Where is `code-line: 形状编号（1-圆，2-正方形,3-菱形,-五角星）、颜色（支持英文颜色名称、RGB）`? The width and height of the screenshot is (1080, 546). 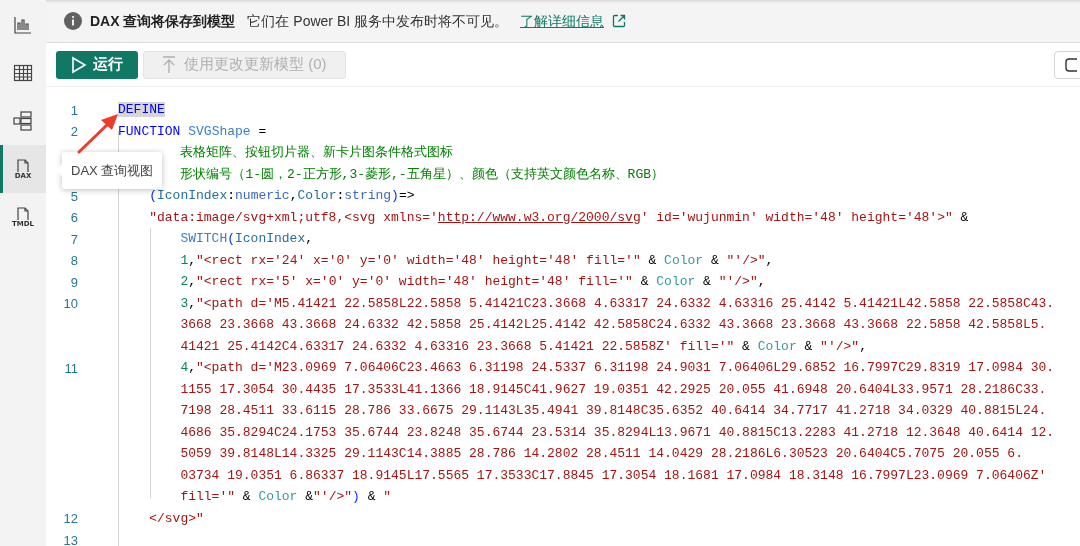
code-line: 形状编号（1-圆，2-正方形,3-菱形,-五角星）、颜色（支持英文颜色名称、RGB） is located at coordinates (422, 174).